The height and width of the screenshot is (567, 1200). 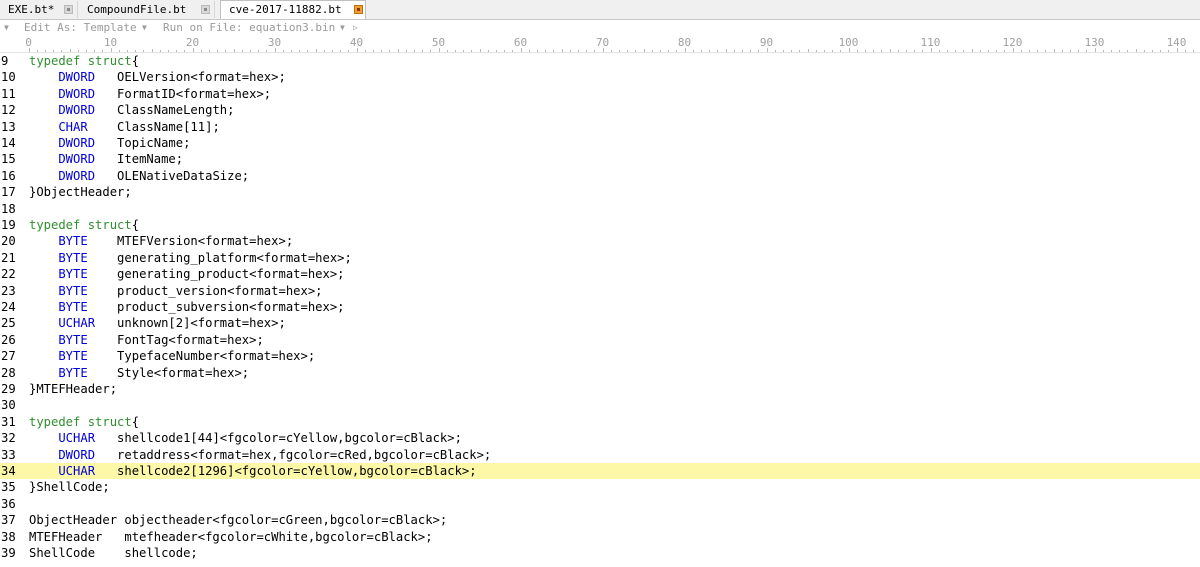 What do you see at coordinates (600, 127) in the screenshot?
I see `code-line: 13 CHAR ClassName[11];` at bounding box center [600, 127].